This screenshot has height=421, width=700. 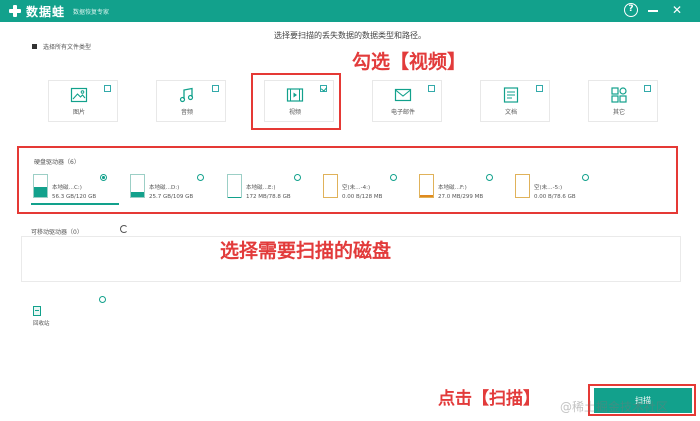 What do you see at coordinates (631, 10) in the screenshot?
I see `help-icon: ?` at bounding box center [631, 10].